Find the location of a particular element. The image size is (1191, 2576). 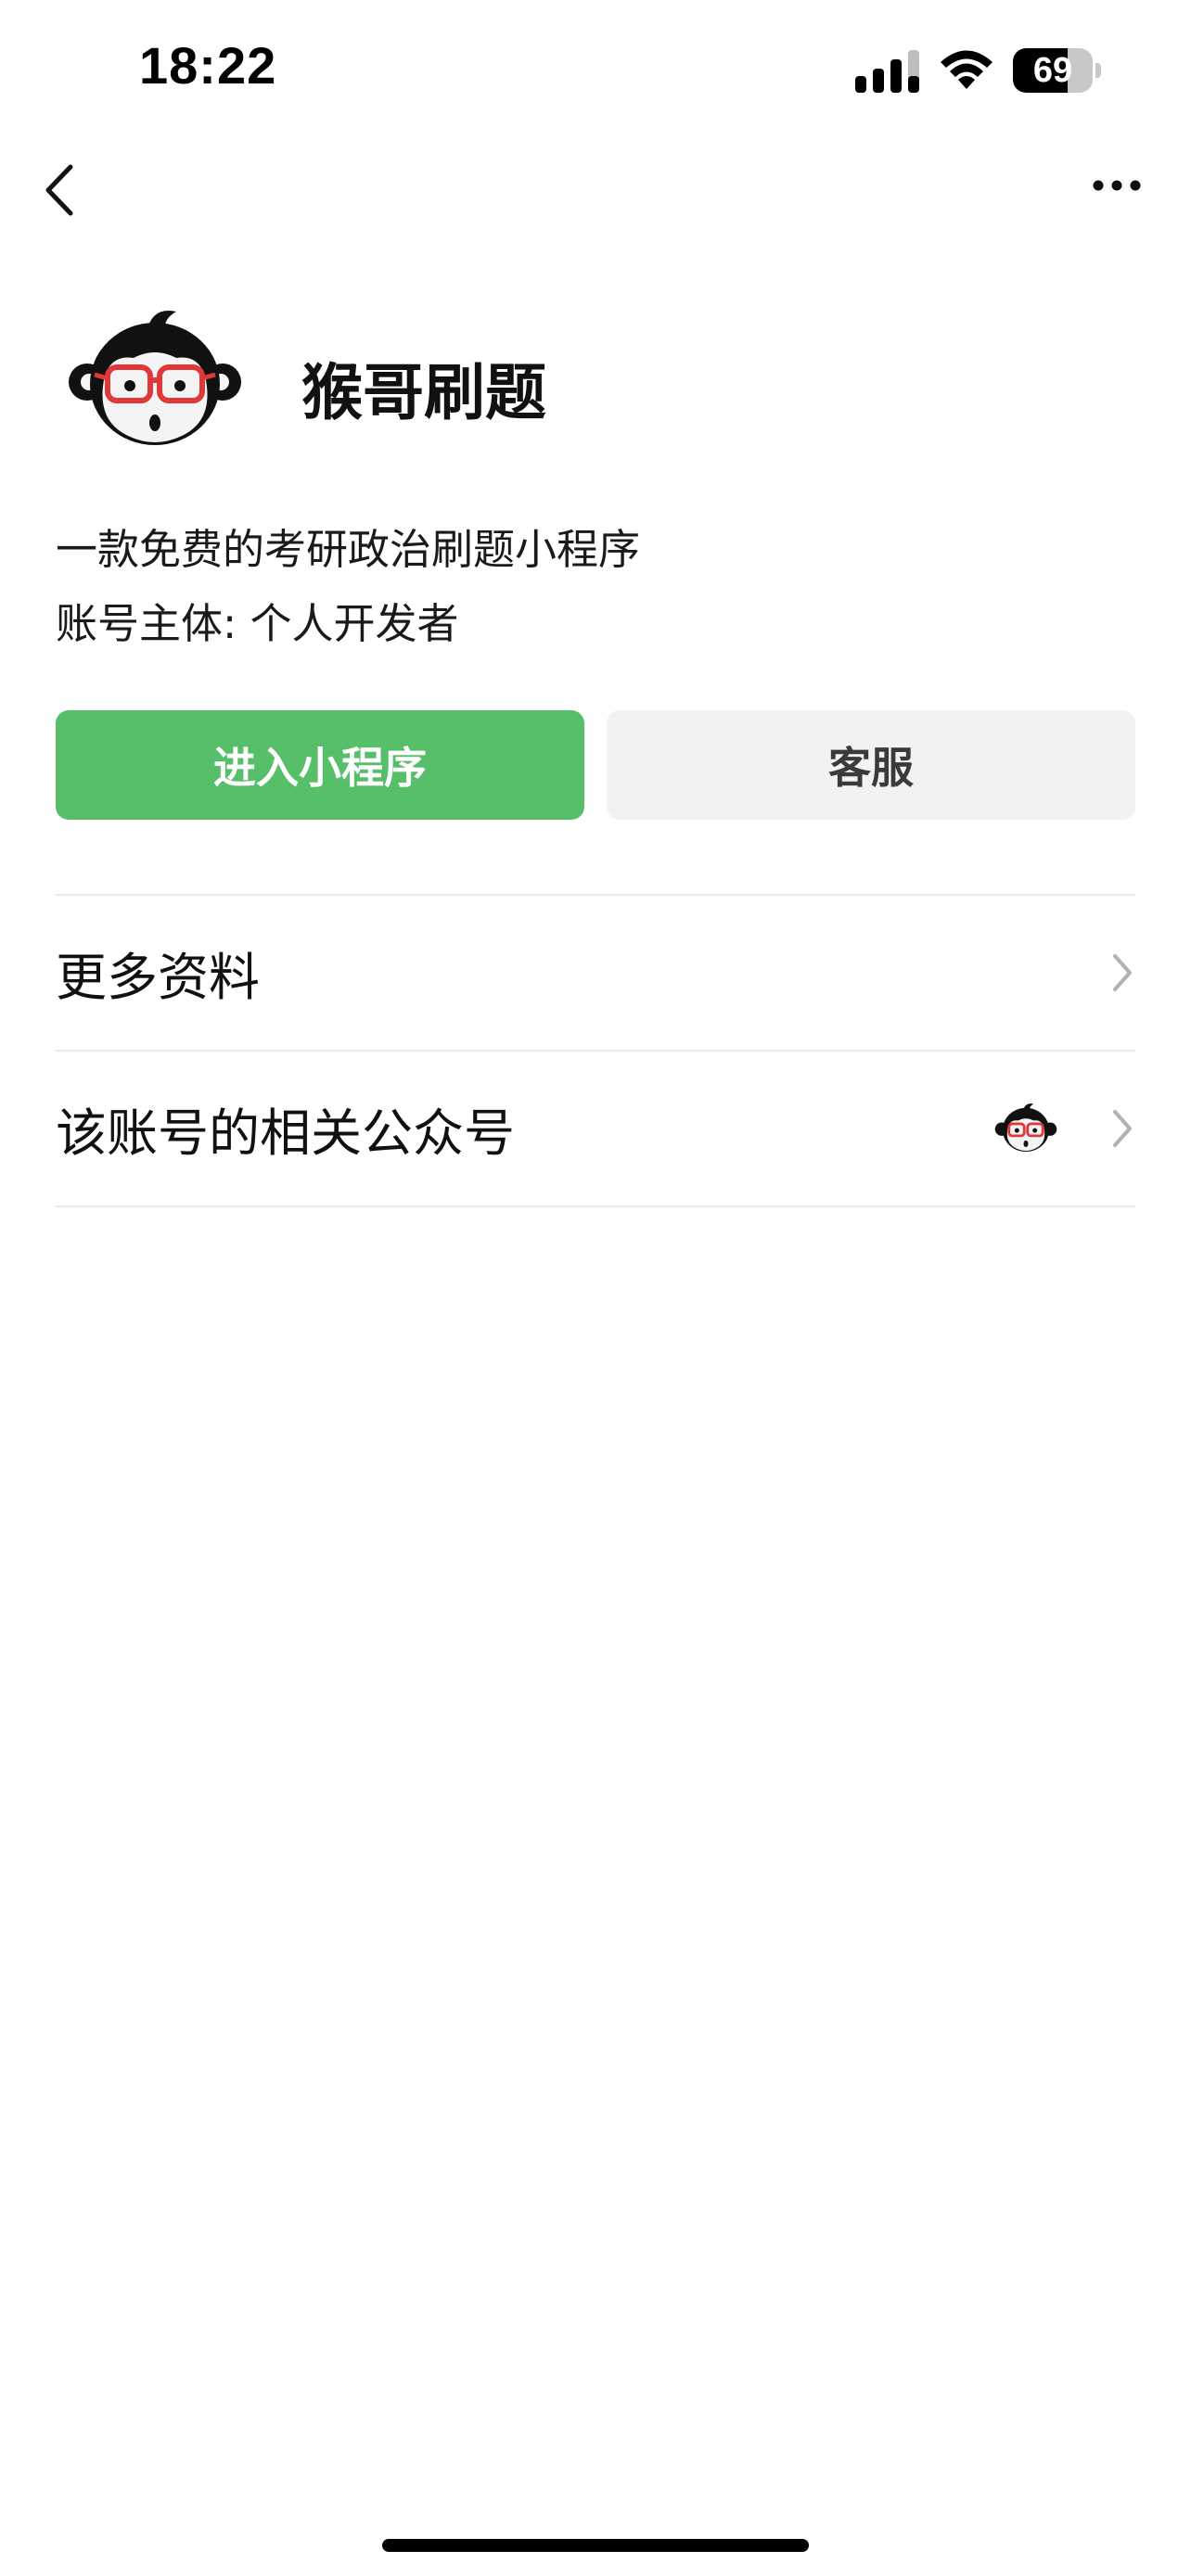

list-item-label: 该账号的相关公众号 is located at coordinates (286, 1133).